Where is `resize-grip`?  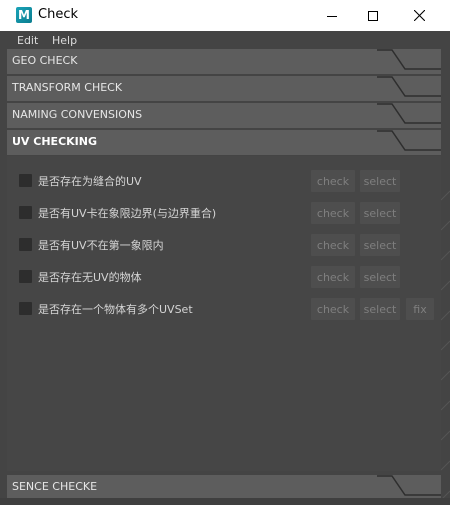
resize-grip is located at coordinates (445, 347).